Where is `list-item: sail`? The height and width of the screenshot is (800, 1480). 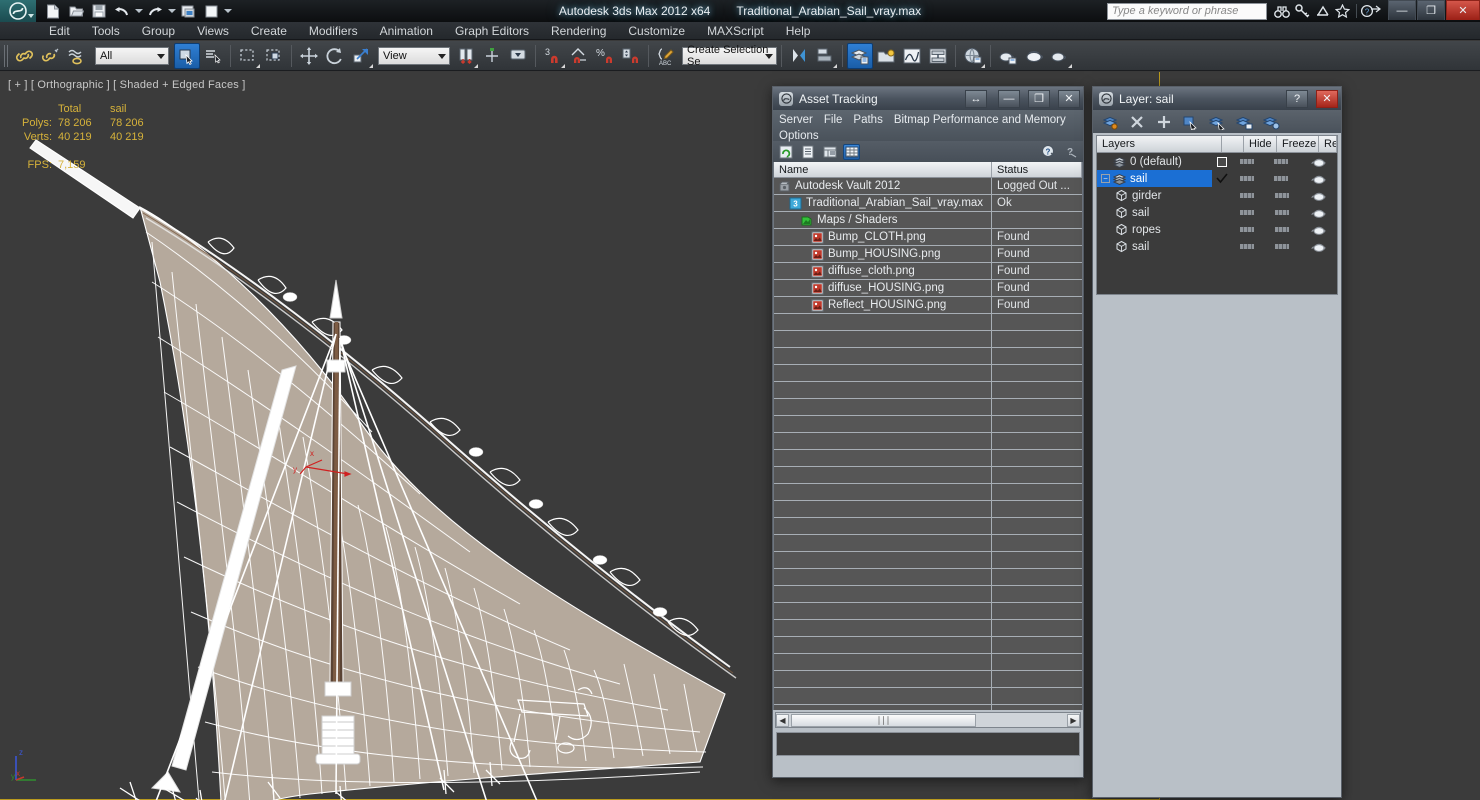 list-item: sail is located at coordinates (1217, 246).